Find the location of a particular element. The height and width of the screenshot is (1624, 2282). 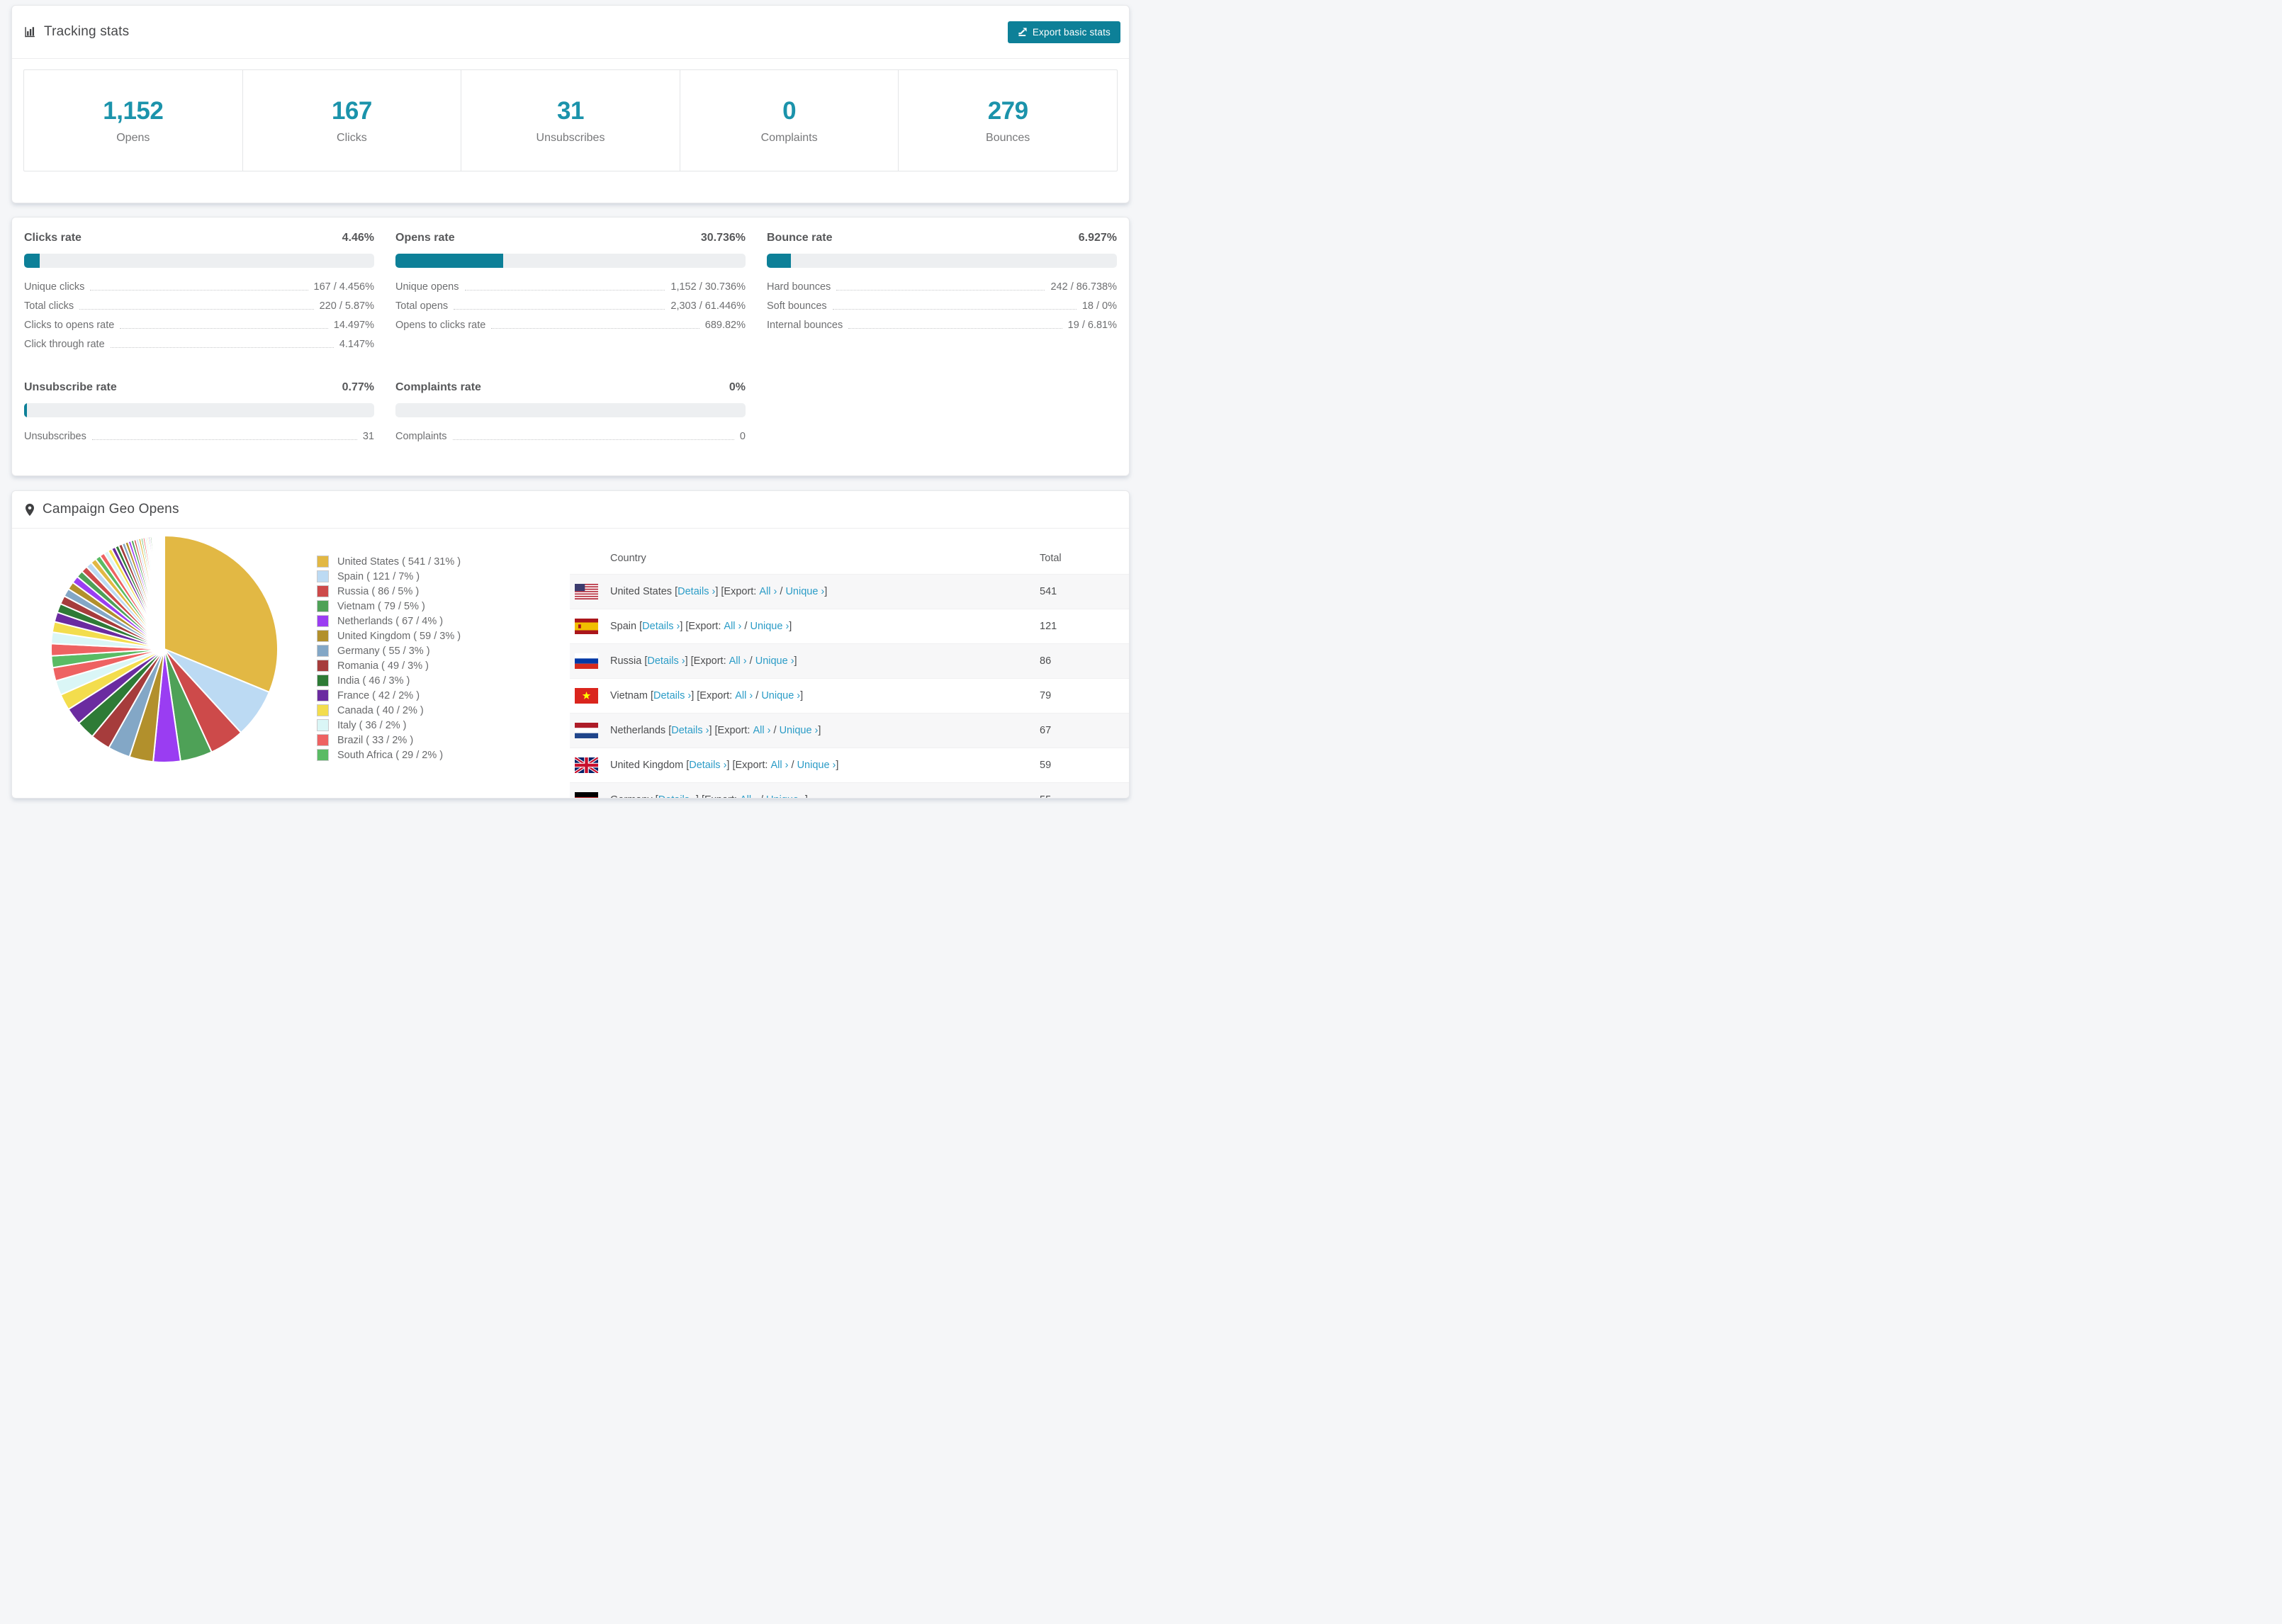

legend-label: Brazil ( 33 / 2% ) is located at coordinates (375, 740).